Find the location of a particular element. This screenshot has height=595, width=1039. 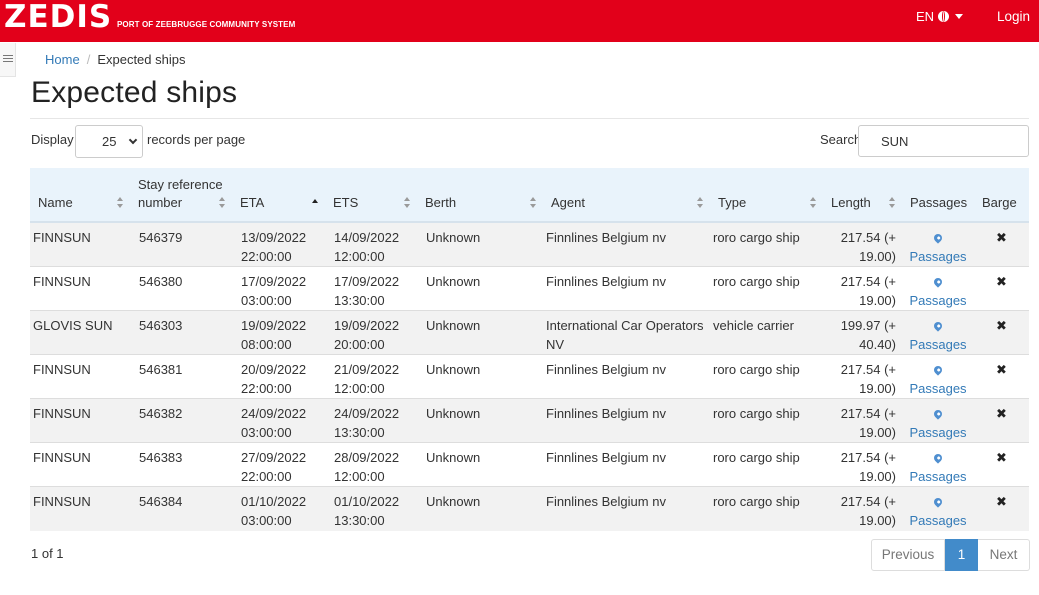

col-header-length: Length is located at coordinates (862, 195).